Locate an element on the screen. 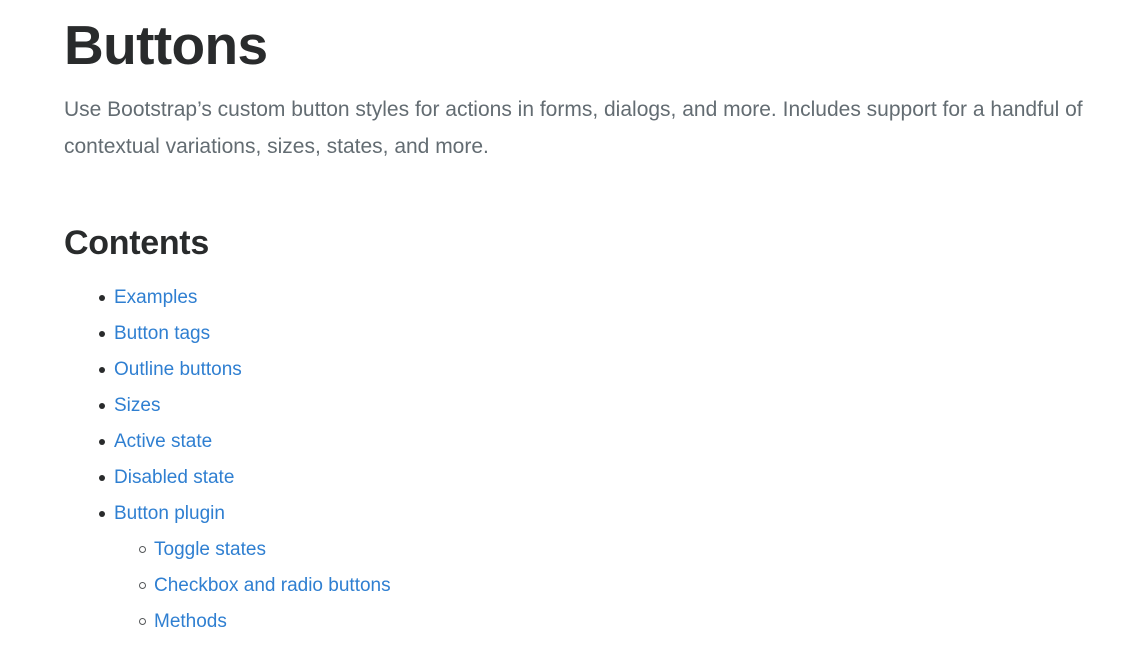 The image size is (1135, 656). list-item: Checkbox and radio buttons is located at coordinates (579, 586).